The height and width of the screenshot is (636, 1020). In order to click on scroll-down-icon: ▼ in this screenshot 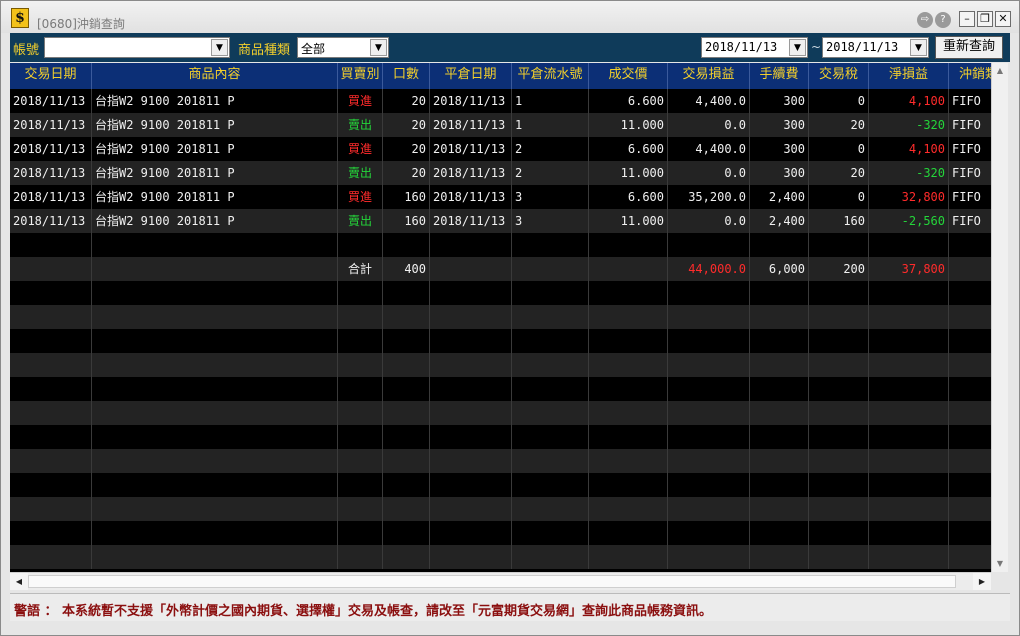, I will do `click(1000, 564)`.